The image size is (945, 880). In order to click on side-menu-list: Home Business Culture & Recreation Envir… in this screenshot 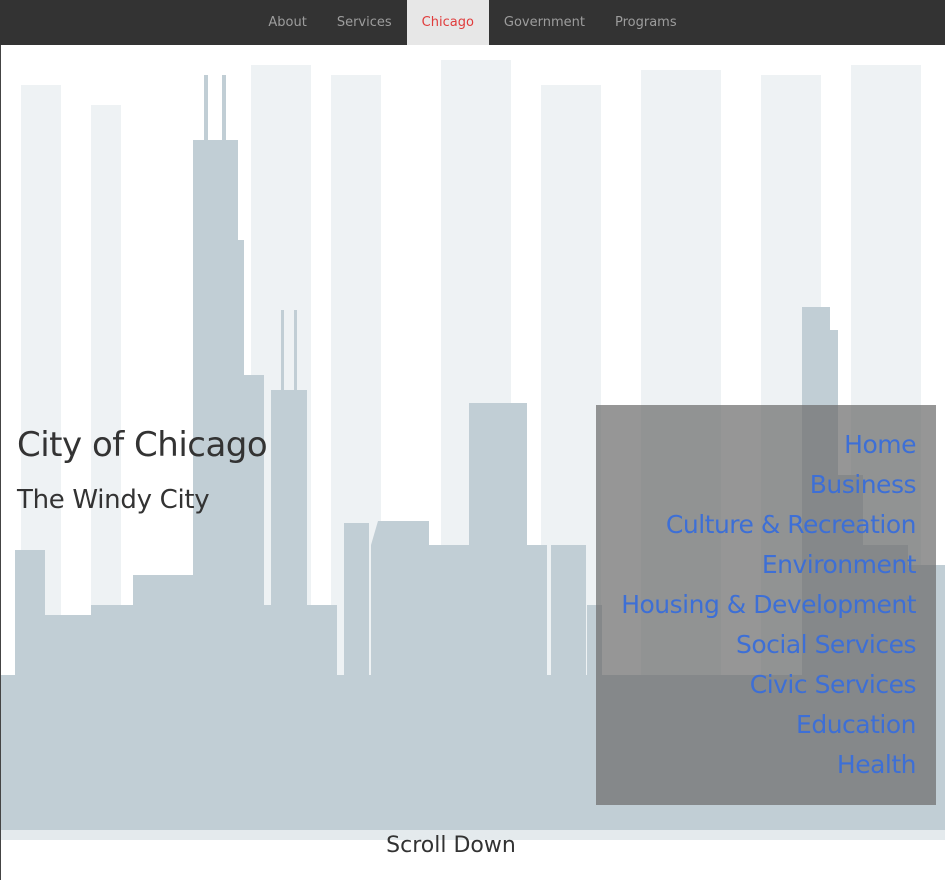, I will do `click(756, 605)`.